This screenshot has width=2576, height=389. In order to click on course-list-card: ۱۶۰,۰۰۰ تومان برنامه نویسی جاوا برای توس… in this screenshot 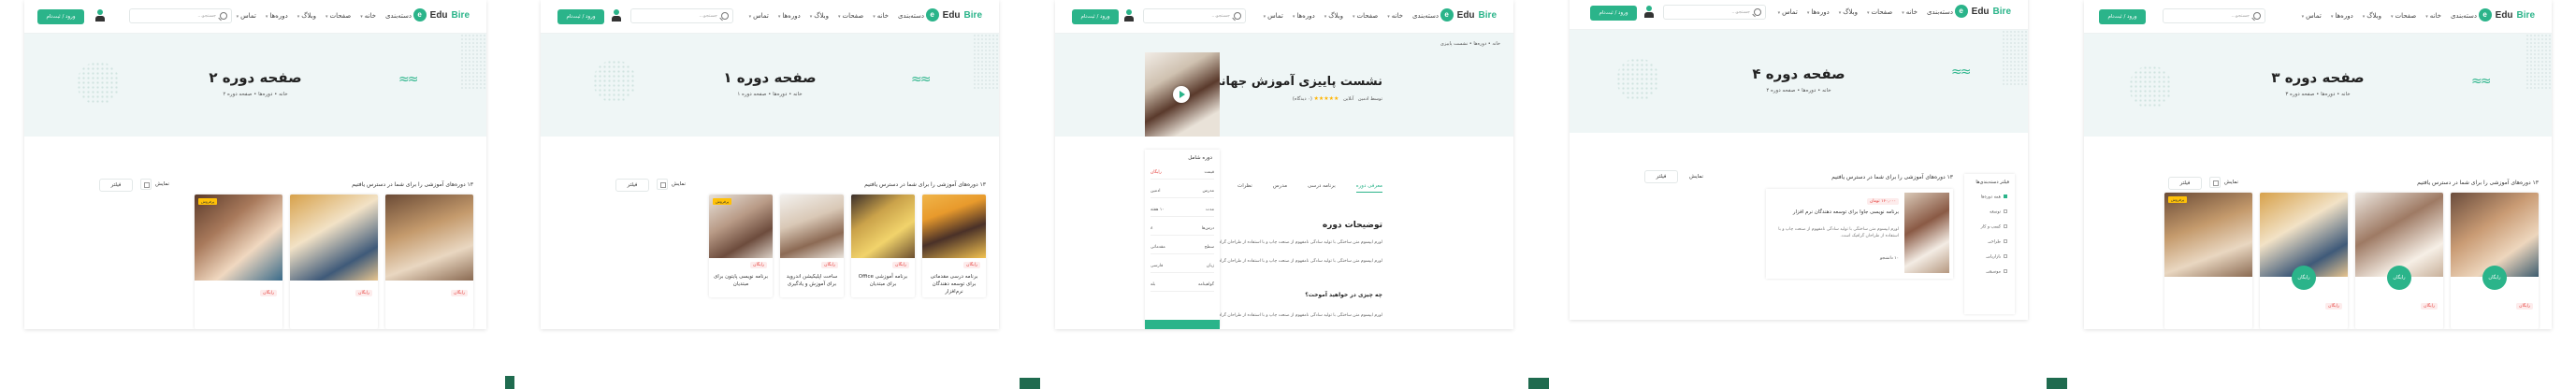, I will do `click(1859, 234)`.